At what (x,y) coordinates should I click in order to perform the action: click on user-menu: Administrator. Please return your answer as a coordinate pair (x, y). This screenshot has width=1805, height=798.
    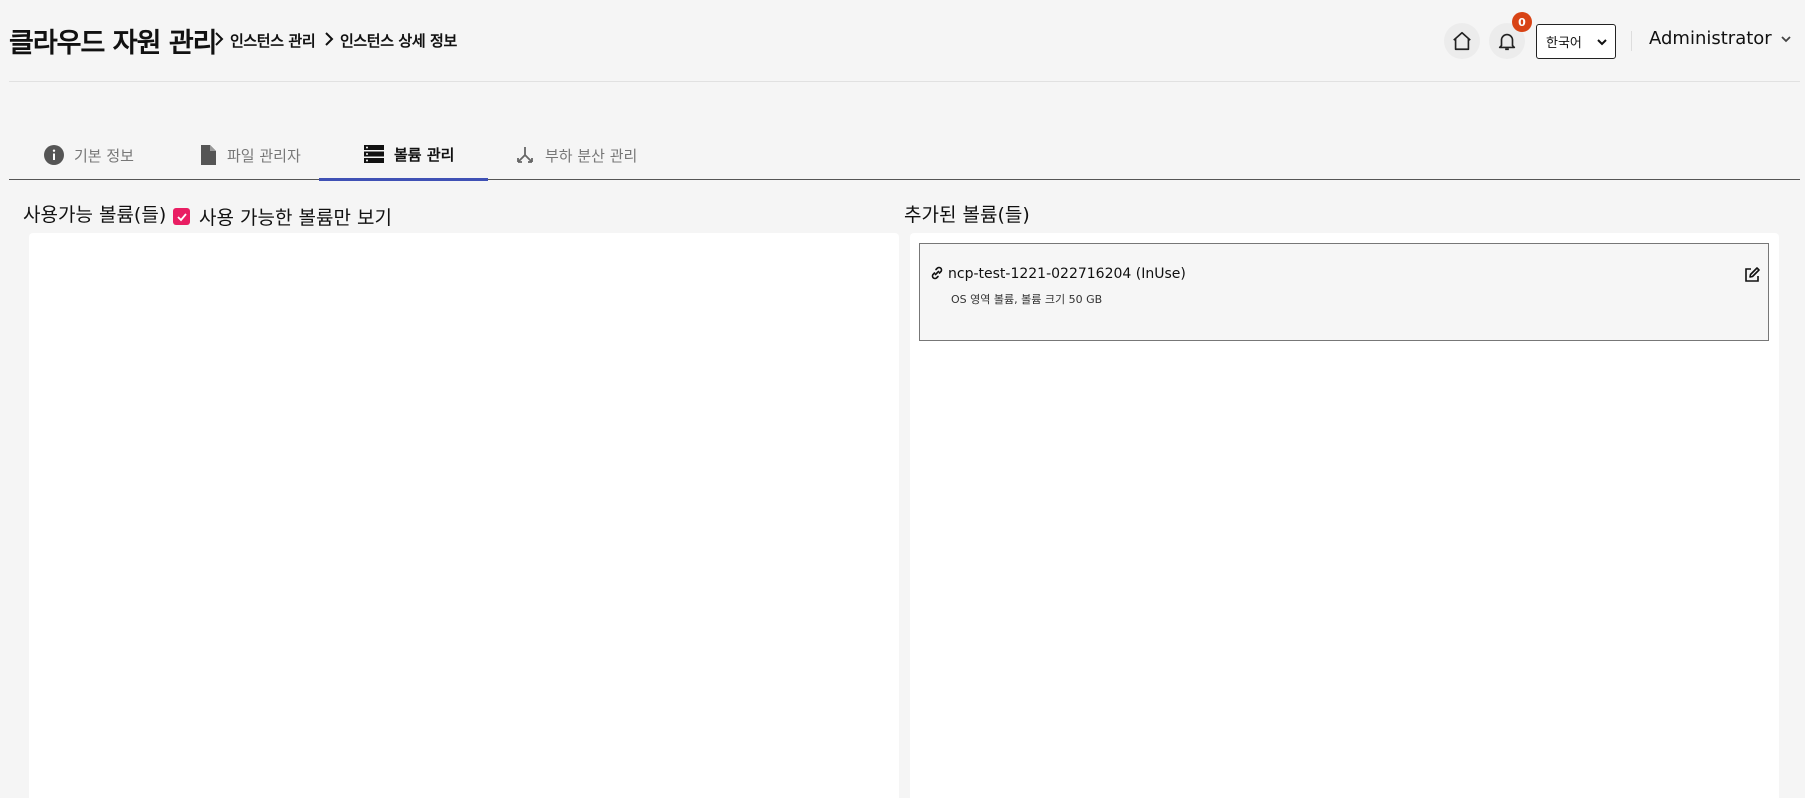
    Looking at the image, I should click on (1720, 38).